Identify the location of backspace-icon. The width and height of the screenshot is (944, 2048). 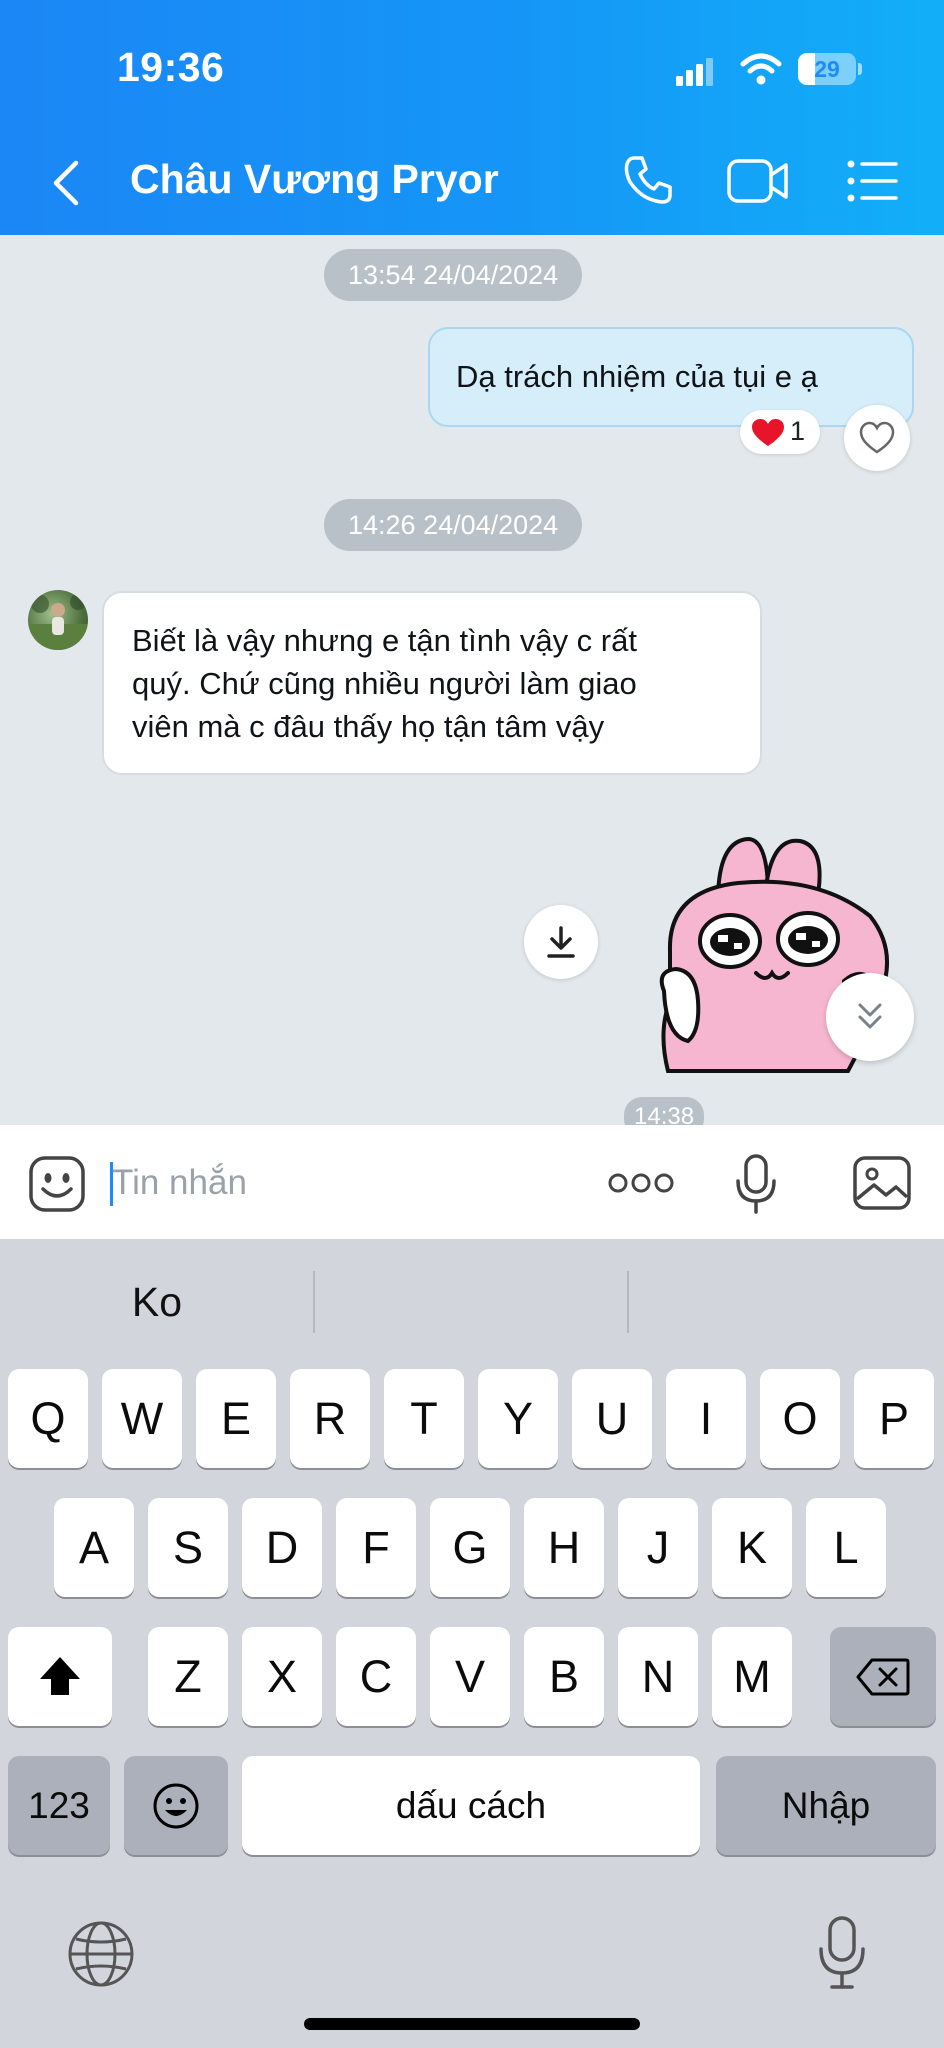
(883, 1677).